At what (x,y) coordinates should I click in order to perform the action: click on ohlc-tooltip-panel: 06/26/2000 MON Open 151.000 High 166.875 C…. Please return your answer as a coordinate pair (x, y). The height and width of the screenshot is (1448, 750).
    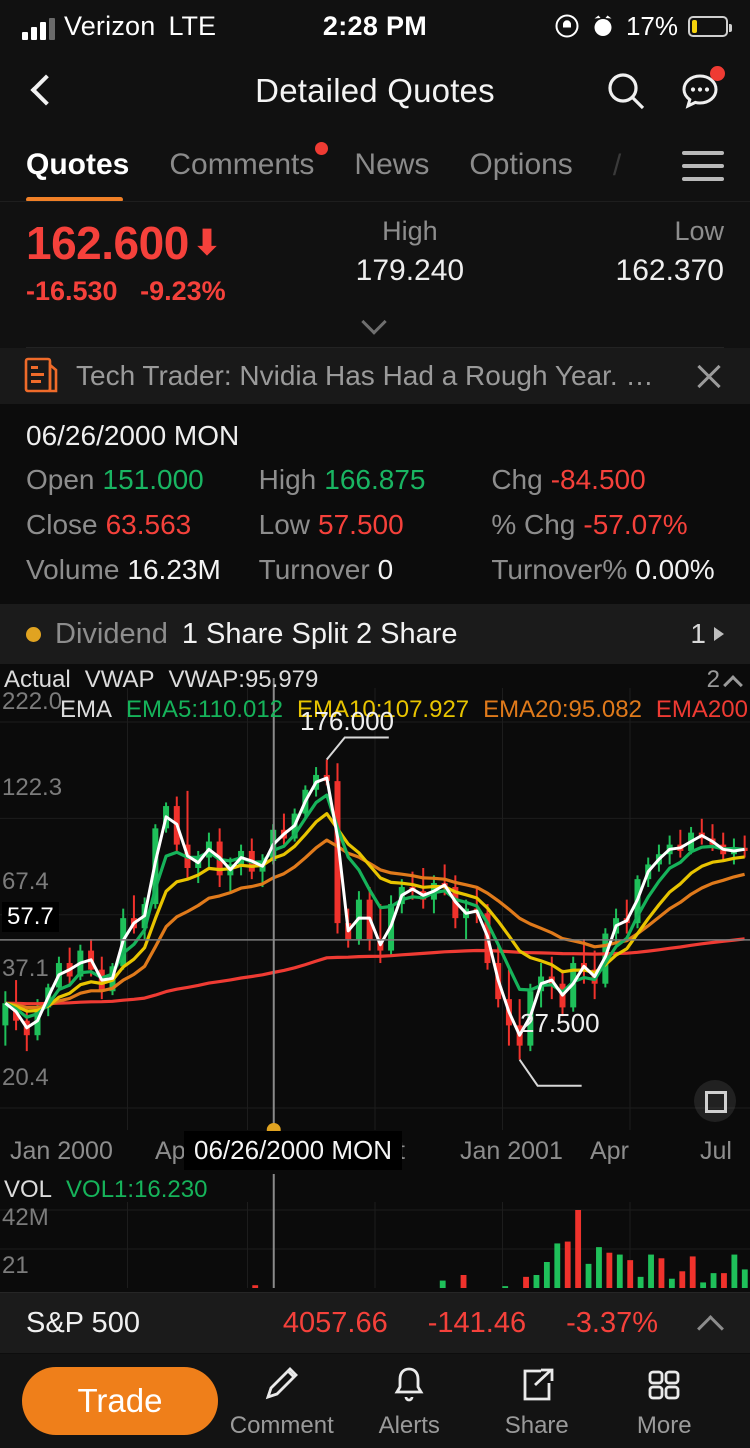
    Looking at the image, I should click on (375, 504).